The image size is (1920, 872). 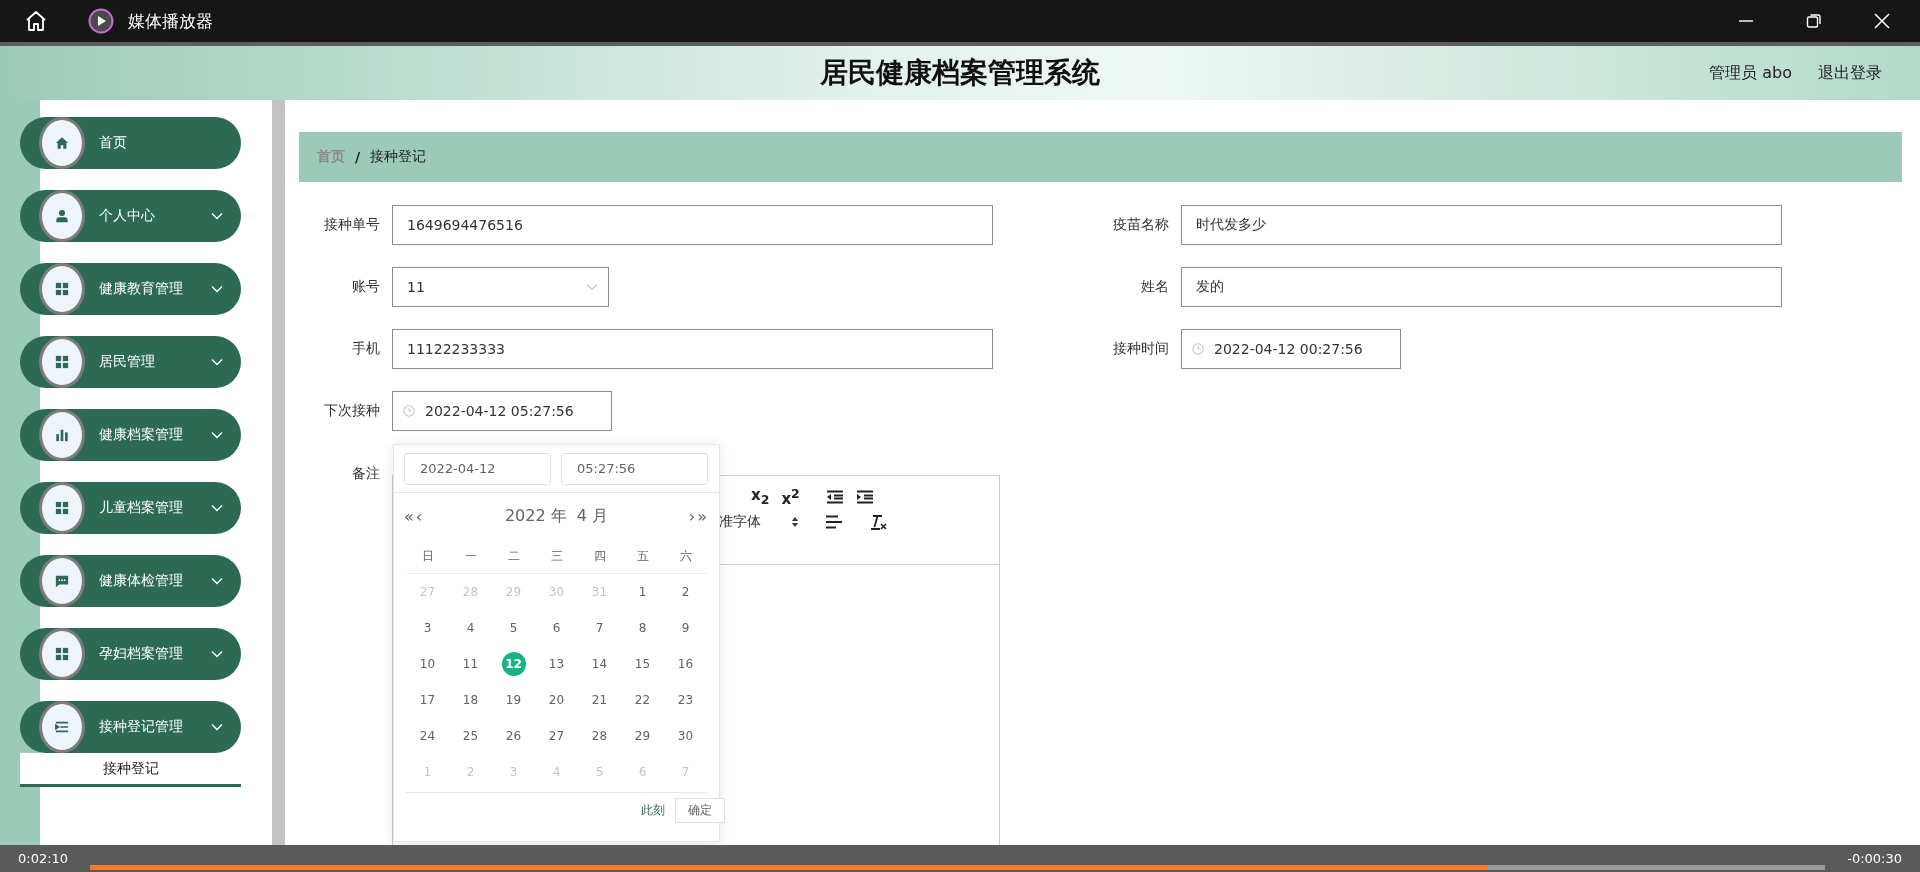 What do you see at coordinates (470, 736) in the screenshot?
I see `calendar-day: 25` at bounding box center [470, 736].